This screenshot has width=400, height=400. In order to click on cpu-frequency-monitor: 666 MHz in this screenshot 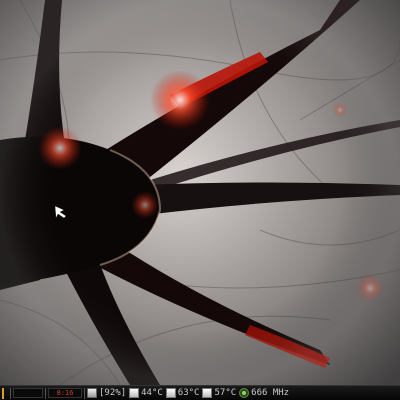, I will do `click(265, 393)`.